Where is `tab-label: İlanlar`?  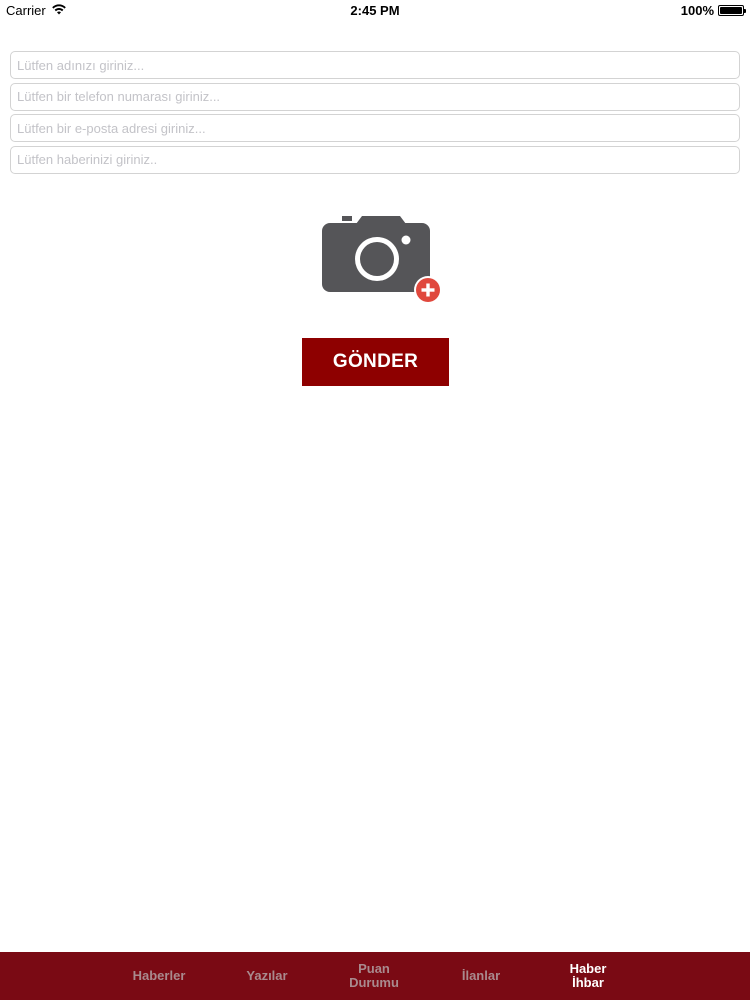
tab-label: İlanlar is located at coordinates (481, 975).